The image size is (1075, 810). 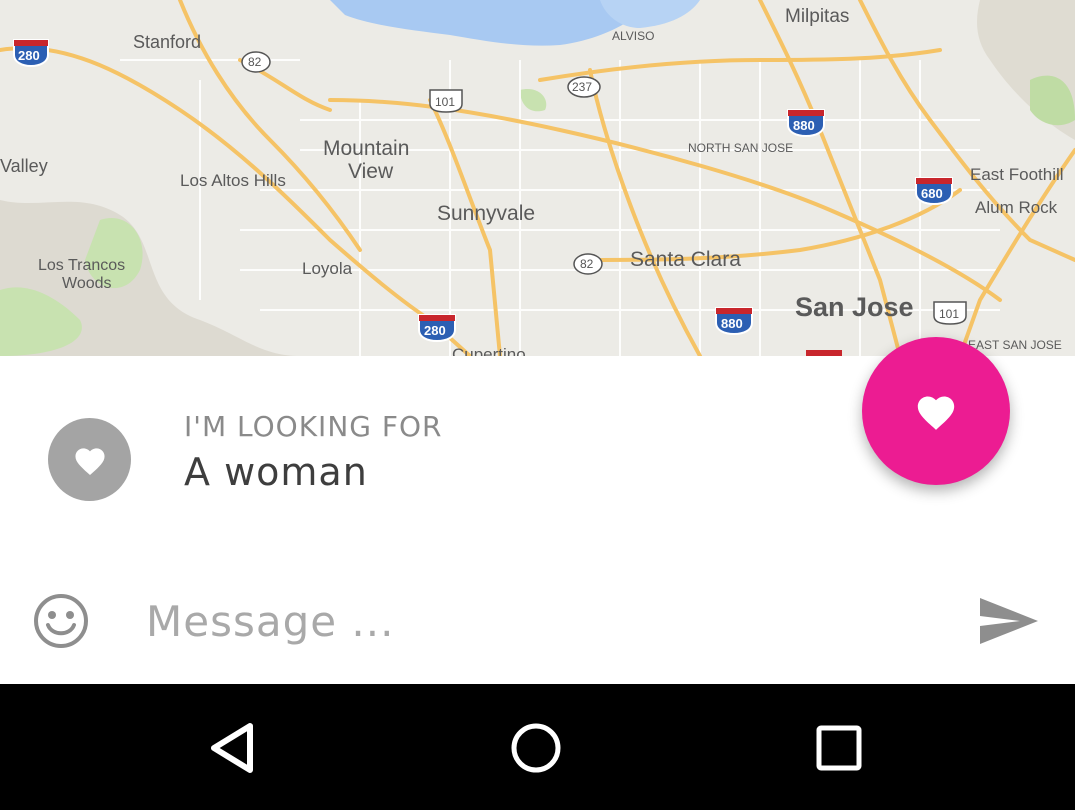 What do you see at coordinates (87, 283) in the screenshot?
I see `svg-text: Woods` at bounding box center [87, 283].